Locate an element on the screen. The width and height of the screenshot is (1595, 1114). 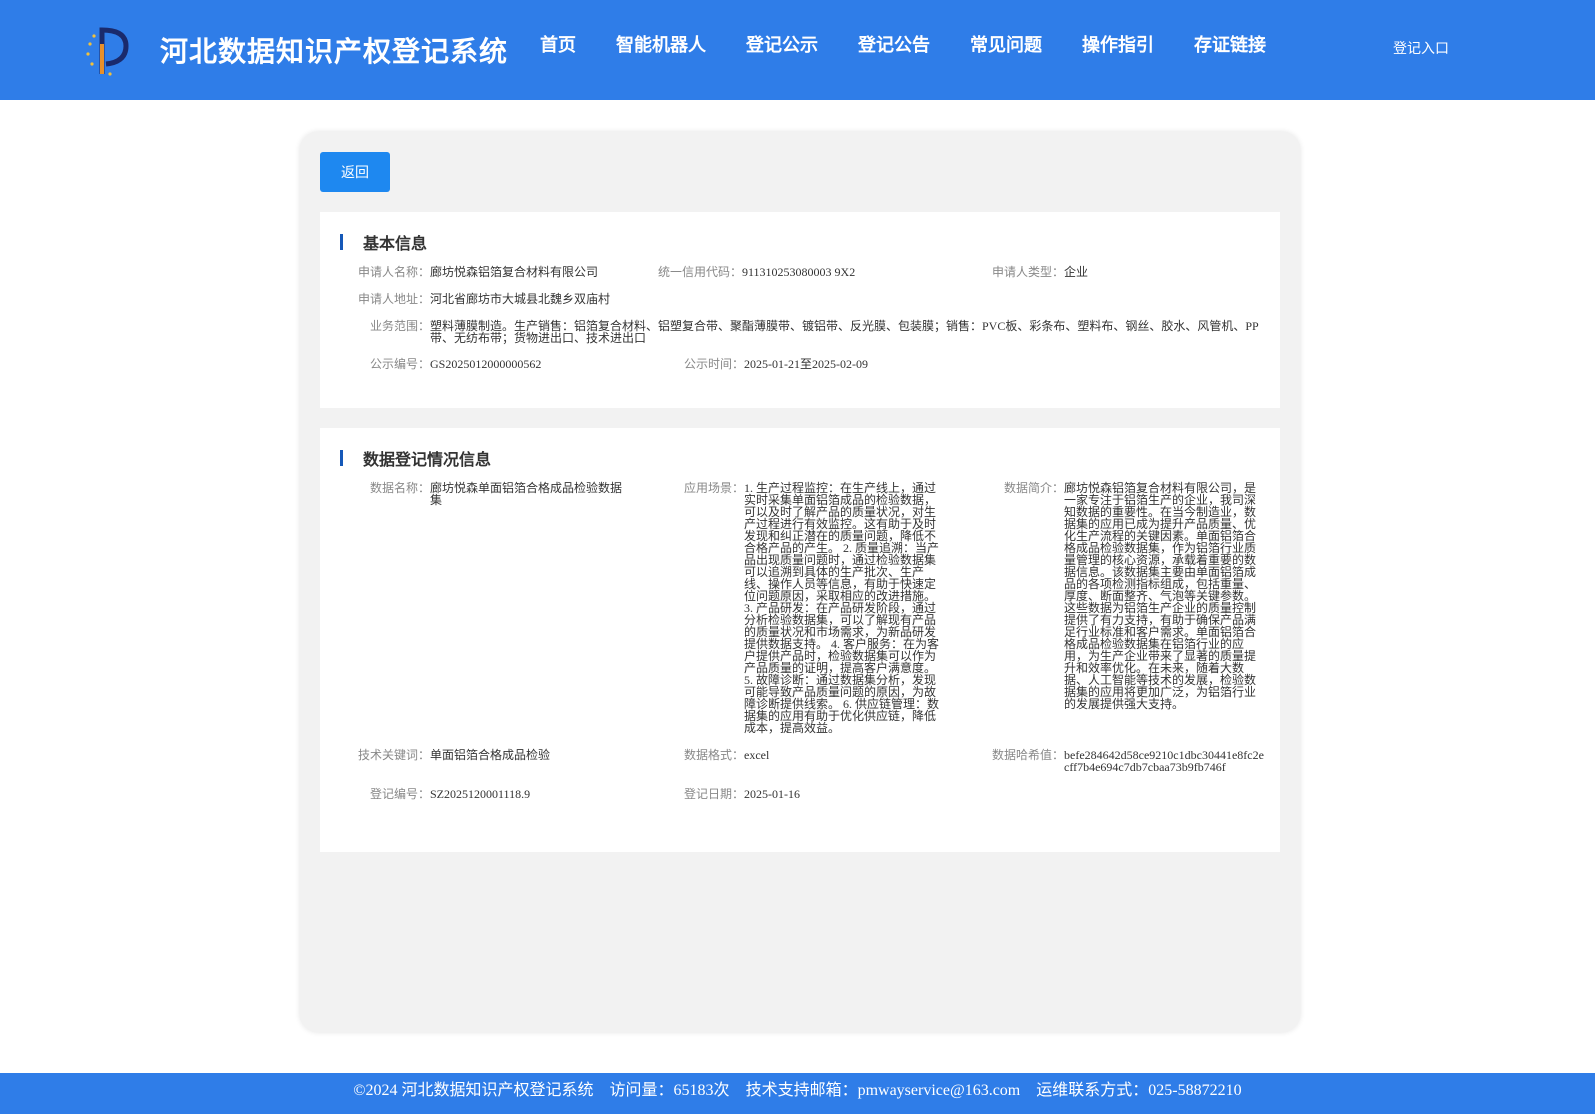
applicant-name-field: 申请人名称： 廊坊悦森铝箔复合材料有限公司 is located at coordinates (480, 272).